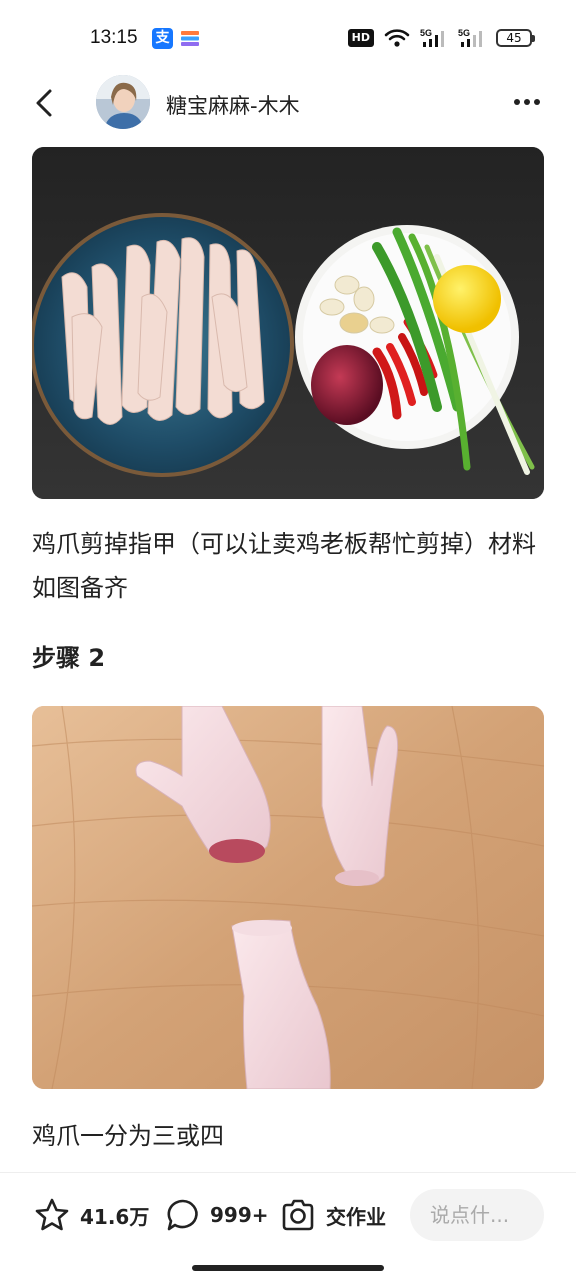  What do you see at coordinates (123, 102) in the screenshot?
I see `avatar` at bounding box center [123, 102].